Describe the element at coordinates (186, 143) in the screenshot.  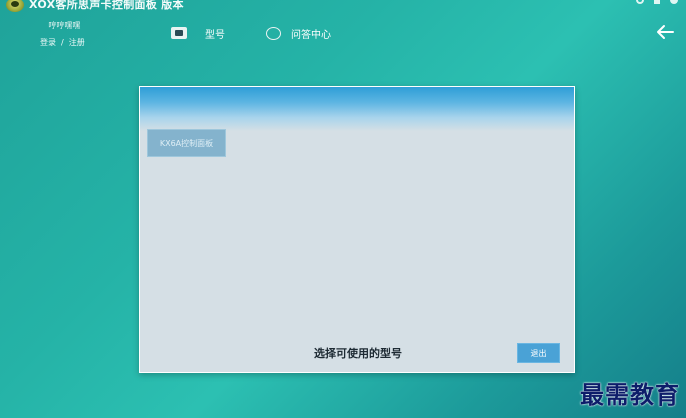
I see `model-kx6a-button: KX6A控制面板` at that location.